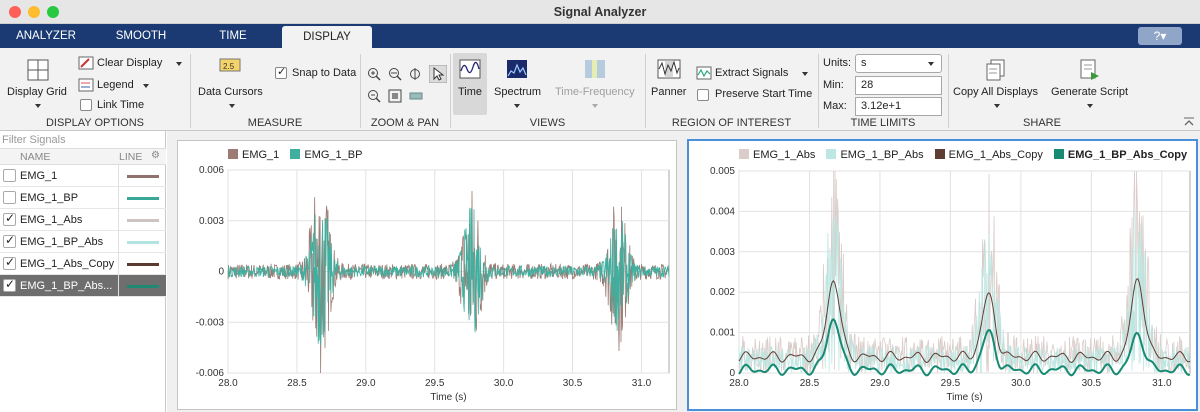 Image resolution: width=1200 pixels, height=412 pixels. I want to click on preserve-start-time-label: Preserve Start Time, so click(764, 94).